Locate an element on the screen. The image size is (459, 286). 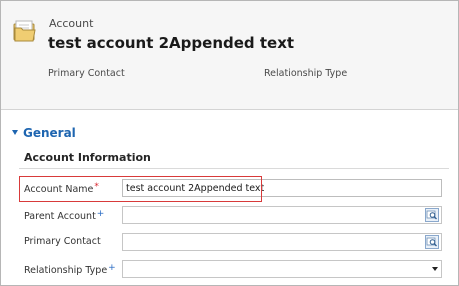
caret-down-icon is located at coordinates (15, 132).